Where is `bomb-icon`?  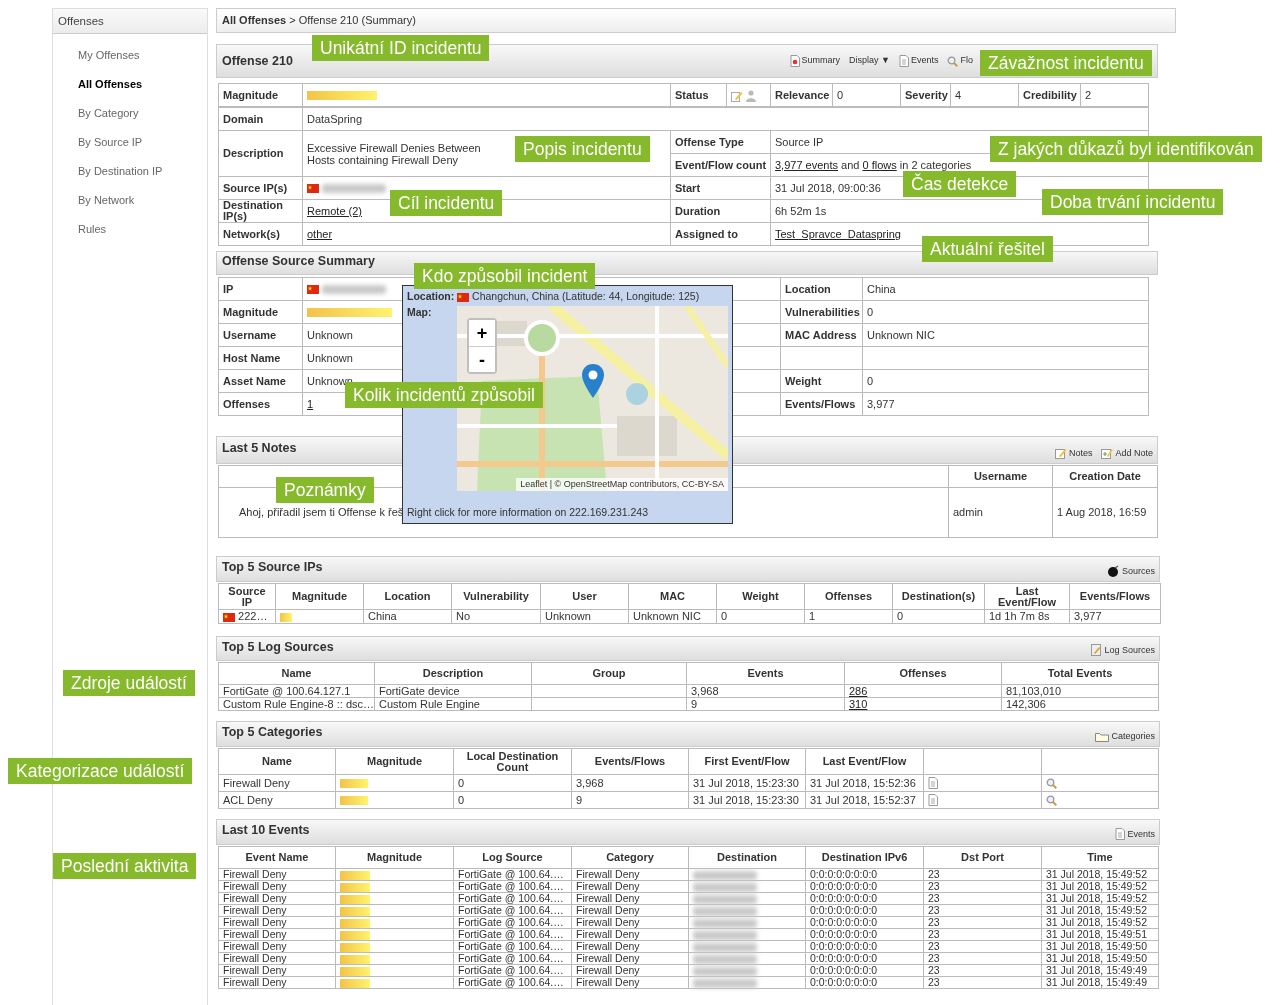 bomb-icon is located at coordinates (1112, 571).